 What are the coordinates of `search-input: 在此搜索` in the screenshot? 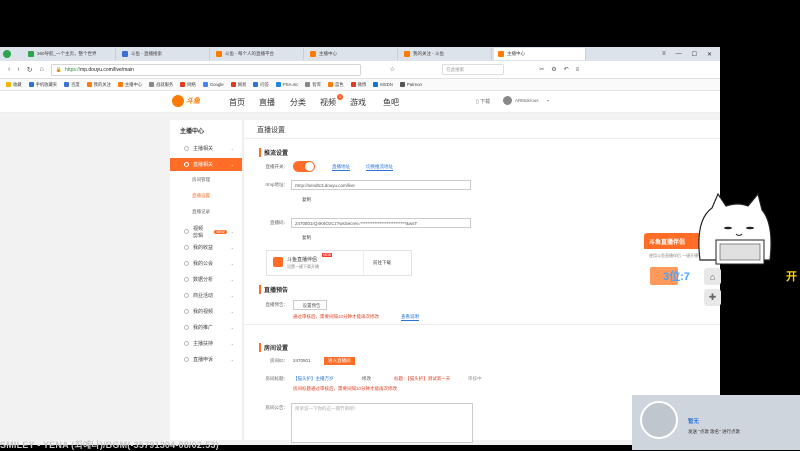 It's located at (473, 69).